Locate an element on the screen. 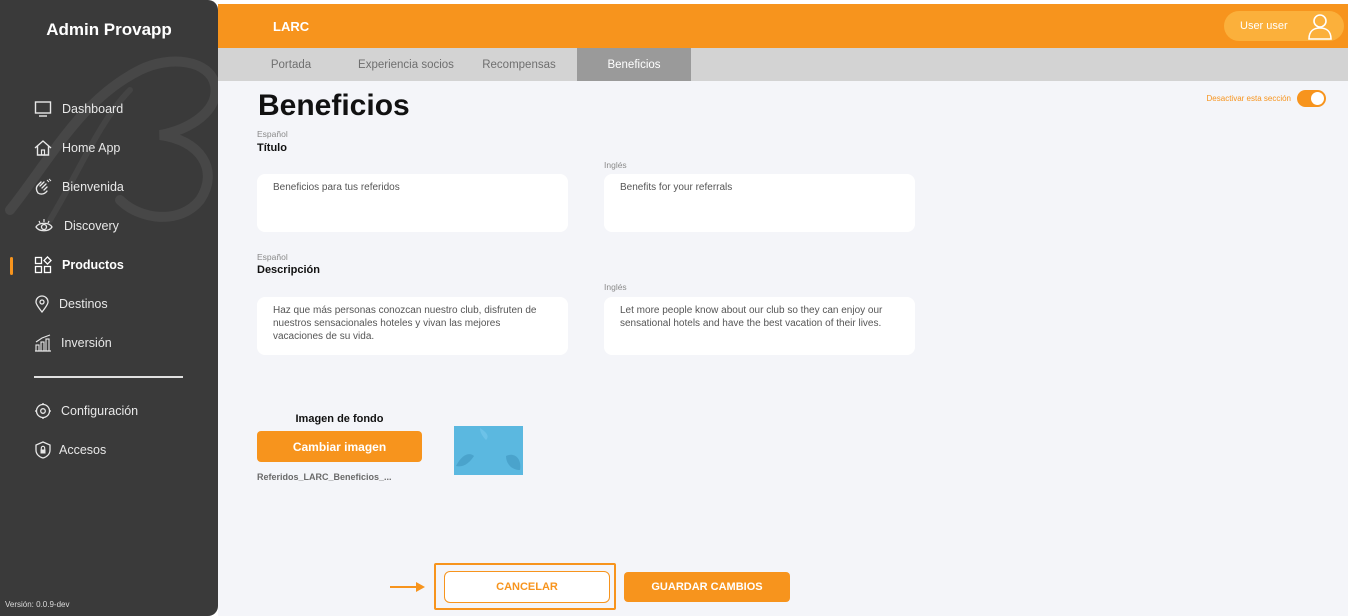 Image resolution: width=1348 pixels, height=616 pixels. tab-recompensas: Recompensas is located at coordinates (519, 64).